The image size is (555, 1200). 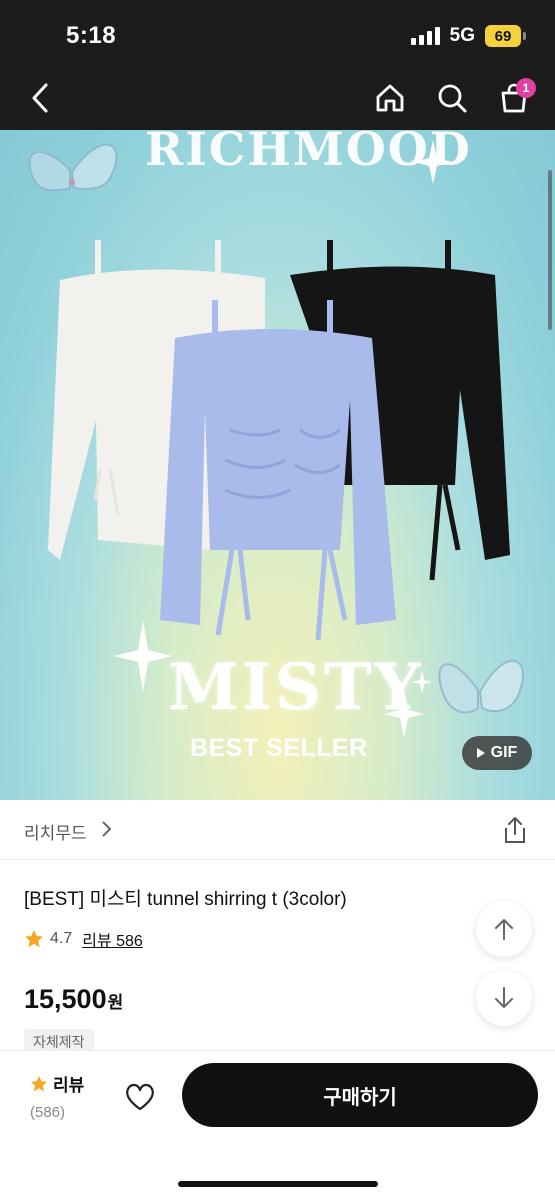 I want to click on arrow-up-icon, so click(x=504, y=929).